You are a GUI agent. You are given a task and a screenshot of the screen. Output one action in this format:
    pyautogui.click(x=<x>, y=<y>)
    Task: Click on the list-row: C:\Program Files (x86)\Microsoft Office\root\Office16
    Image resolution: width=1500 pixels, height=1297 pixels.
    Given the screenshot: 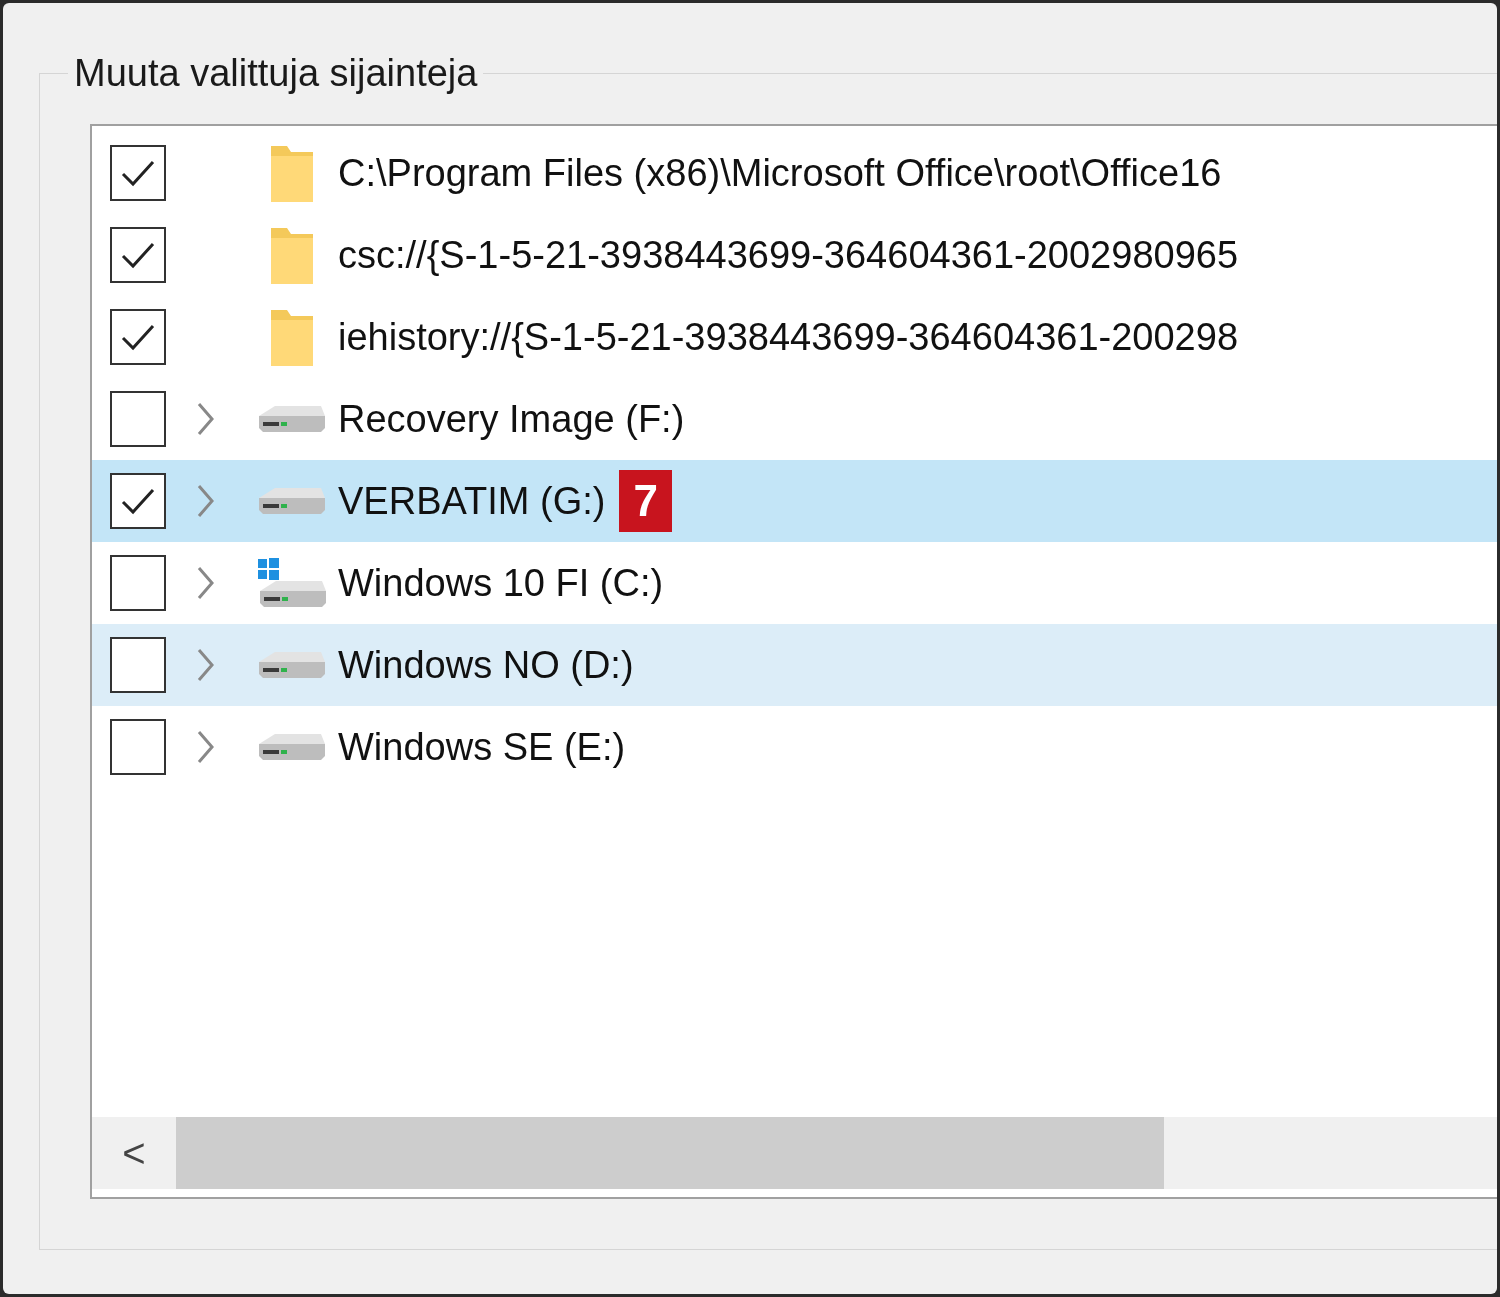 What is the action you would take?
    pyautogui.click(x=794, y=173)
    